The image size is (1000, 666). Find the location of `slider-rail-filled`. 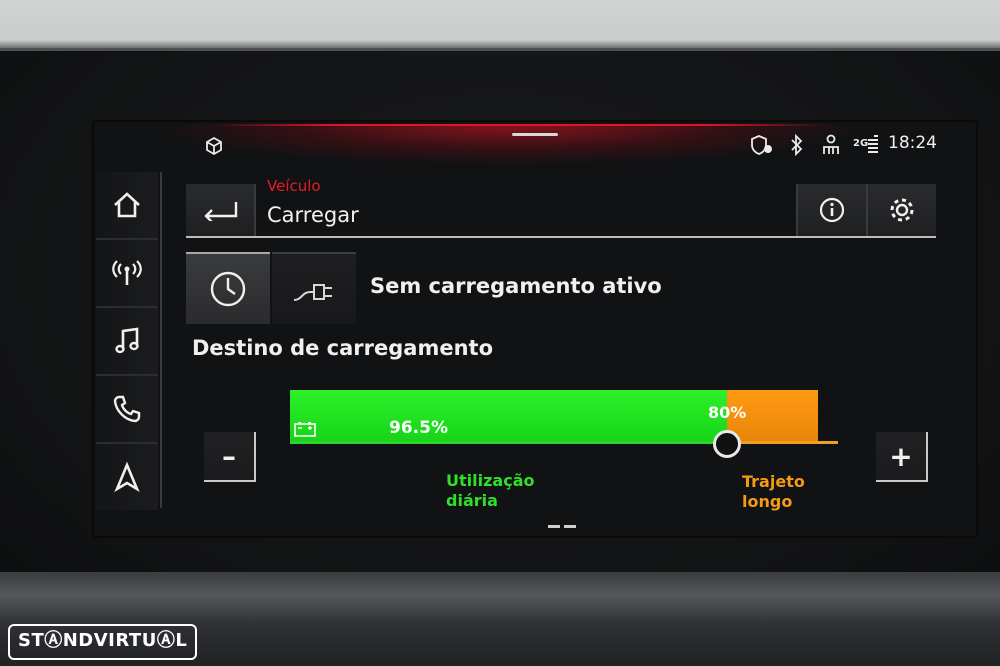

slider-rail-filled is located at coordinates (508, 442).